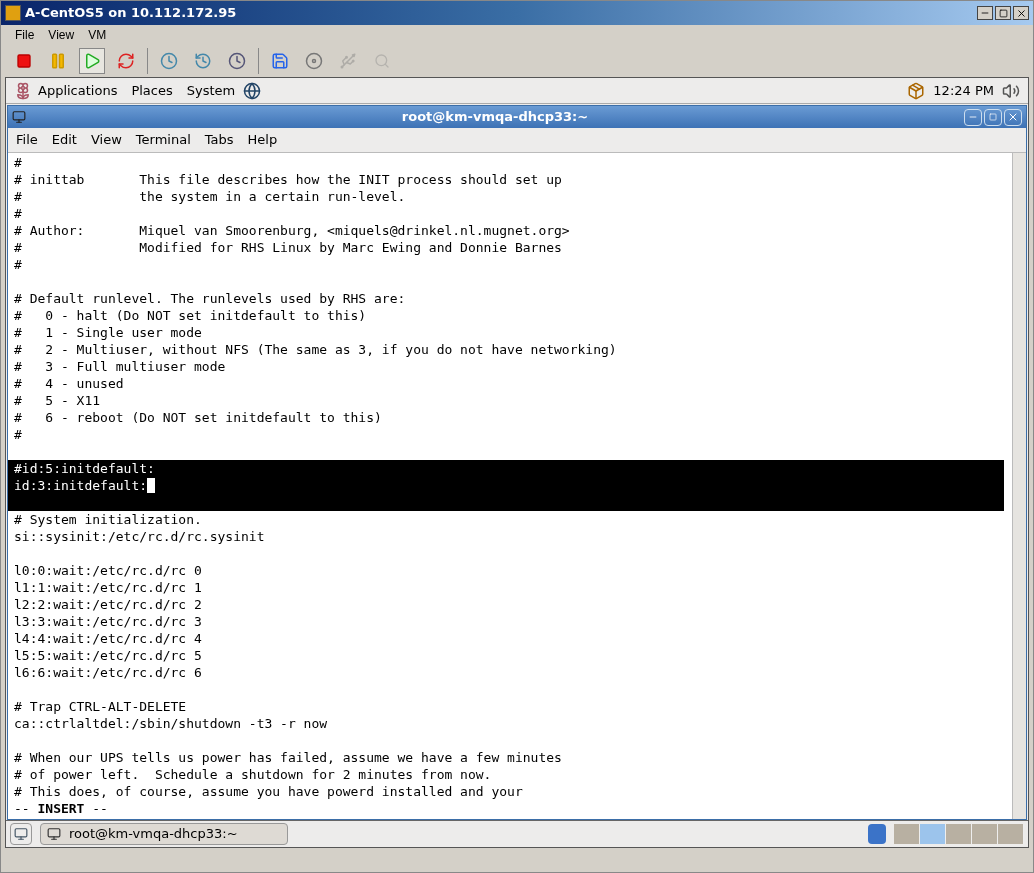 The image size is (1034, 873). I want to click on menu-item: Tabs, so click(219, 140).